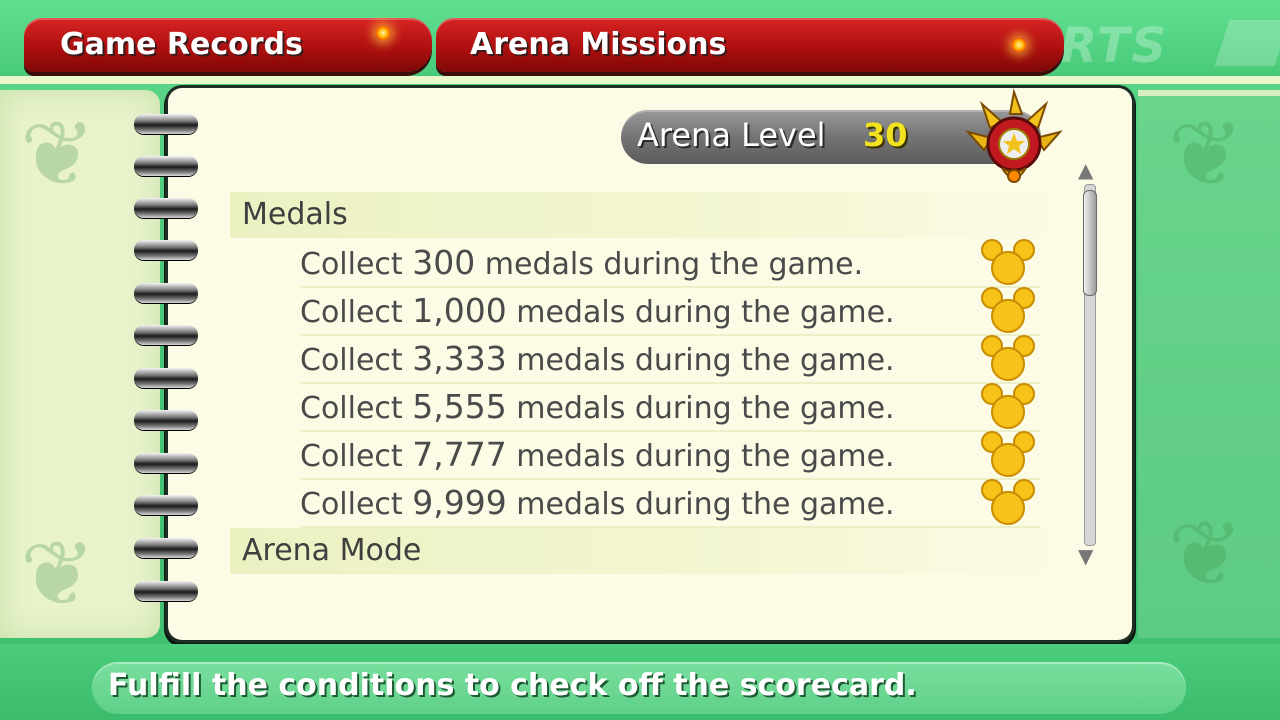  Describe the element at coordinates (459, 406) in the screenshot. I see `mission-number: 5,555` at that location.